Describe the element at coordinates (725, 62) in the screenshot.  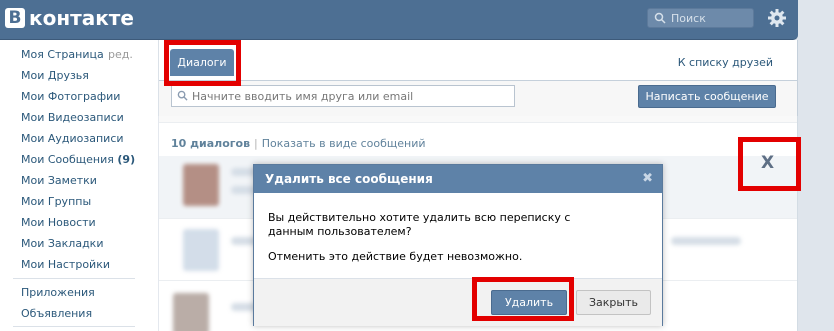
I see `friends-list-link: К списку друзей` at that location.